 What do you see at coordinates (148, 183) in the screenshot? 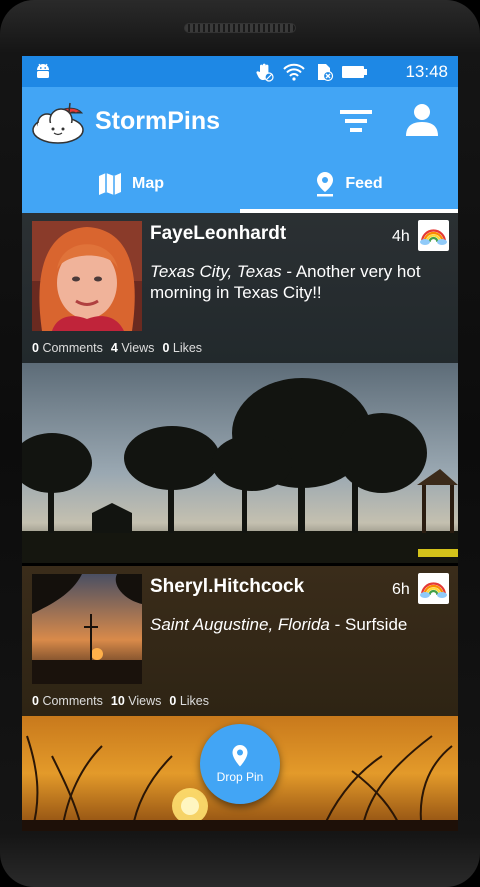
I see `tab-map-label: Map` at bounding box center [148, 183].